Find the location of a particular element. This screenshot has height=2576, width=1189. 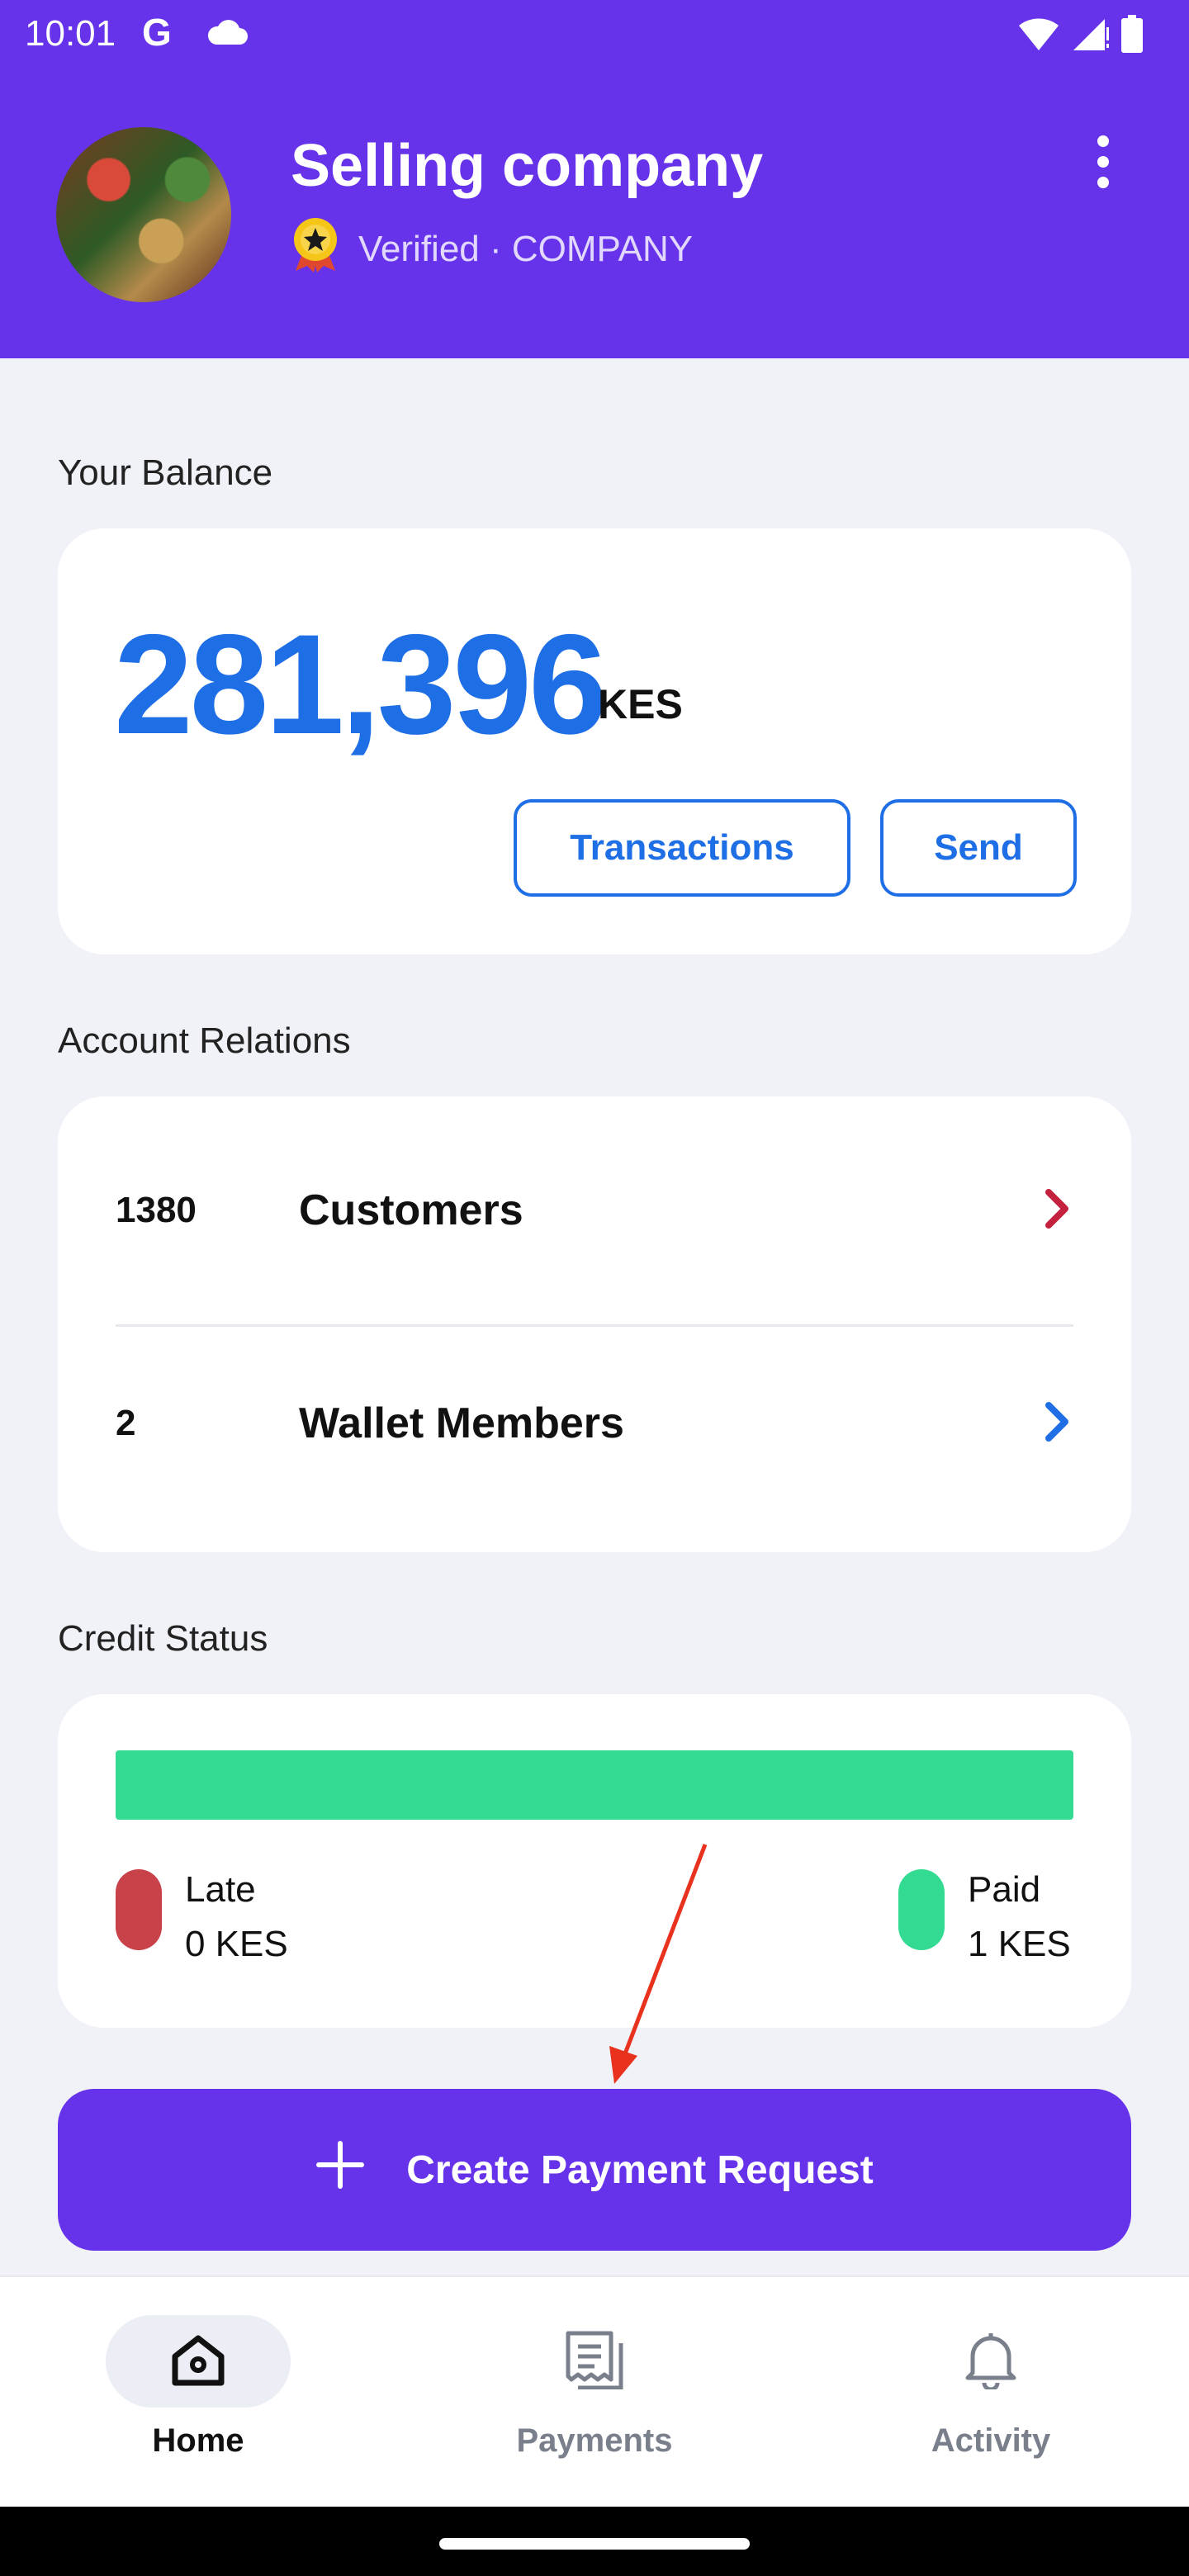

verified-badge-icon is located at coordinates (315, 249).